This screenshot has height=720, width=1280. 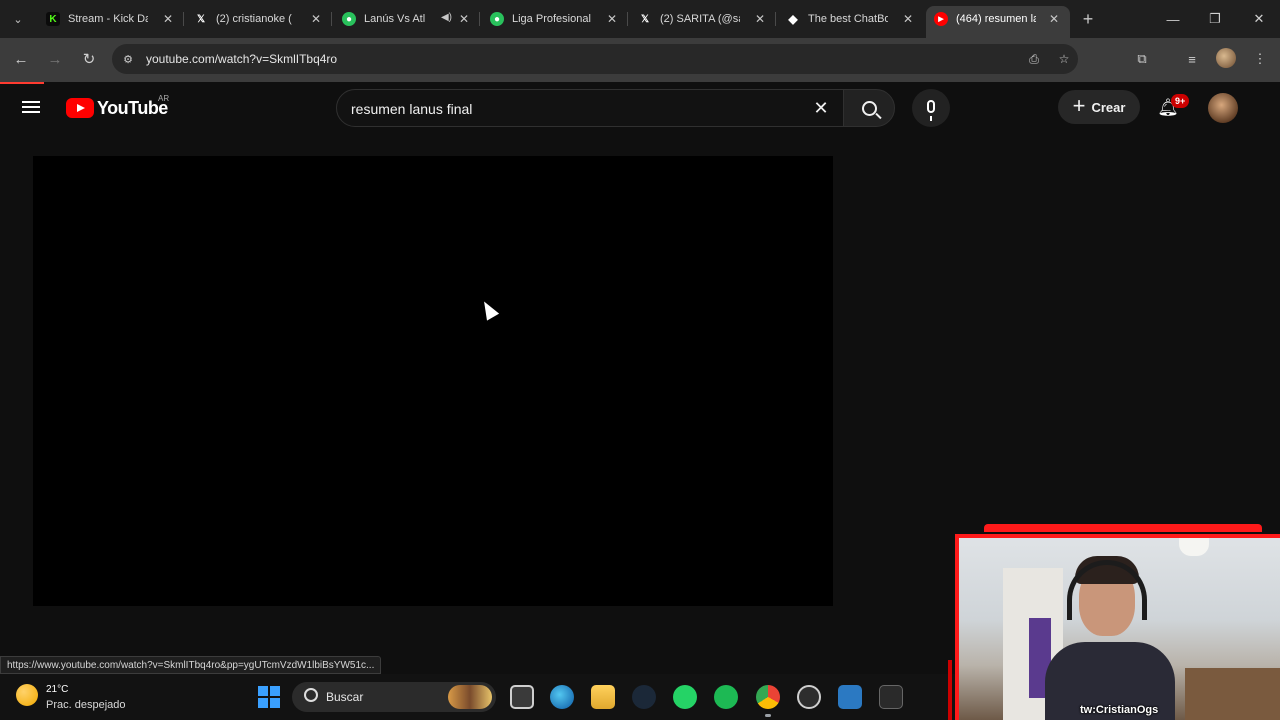 I want to click on tab-kick: K Stream - Kick Da ✕, so click(x=111, y=19).